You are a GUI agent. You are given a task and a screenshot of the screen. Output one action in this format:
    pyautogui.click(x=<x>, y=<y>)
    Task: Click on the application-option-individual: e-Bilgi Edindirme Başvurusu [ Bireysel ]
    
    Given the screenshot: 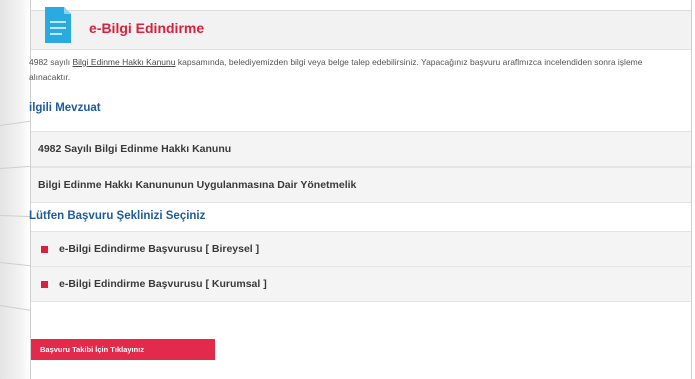 What is the action you would take?
    pyautogui.click(x=361, y=249)
    